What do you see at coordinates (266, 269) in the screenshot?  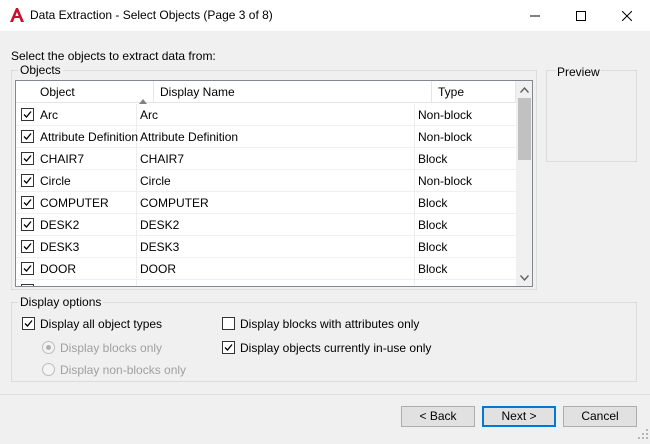 I see `table-row: DOOR DOOR Block` at bounding box center [266, 269].